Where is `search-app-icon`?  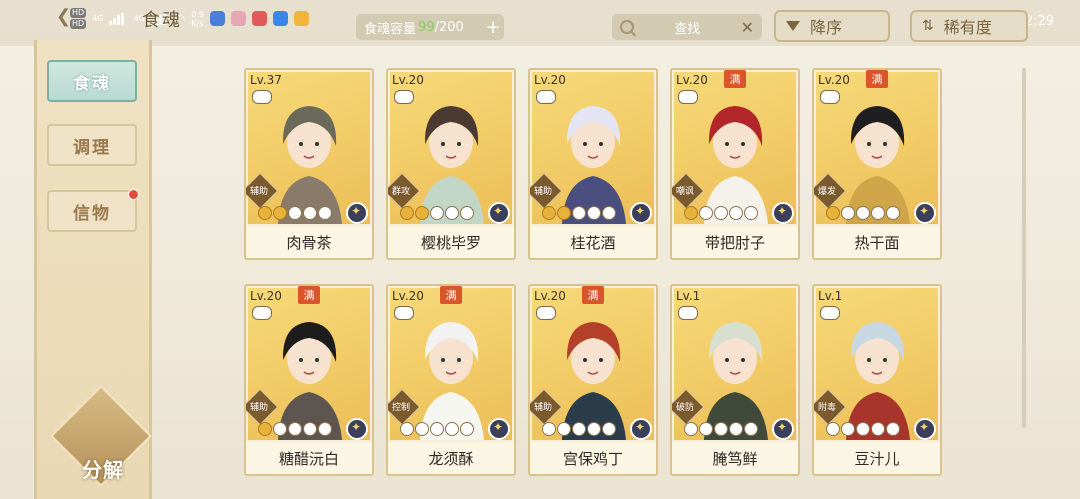 search-app-icon is located at coordinates (280, 18).